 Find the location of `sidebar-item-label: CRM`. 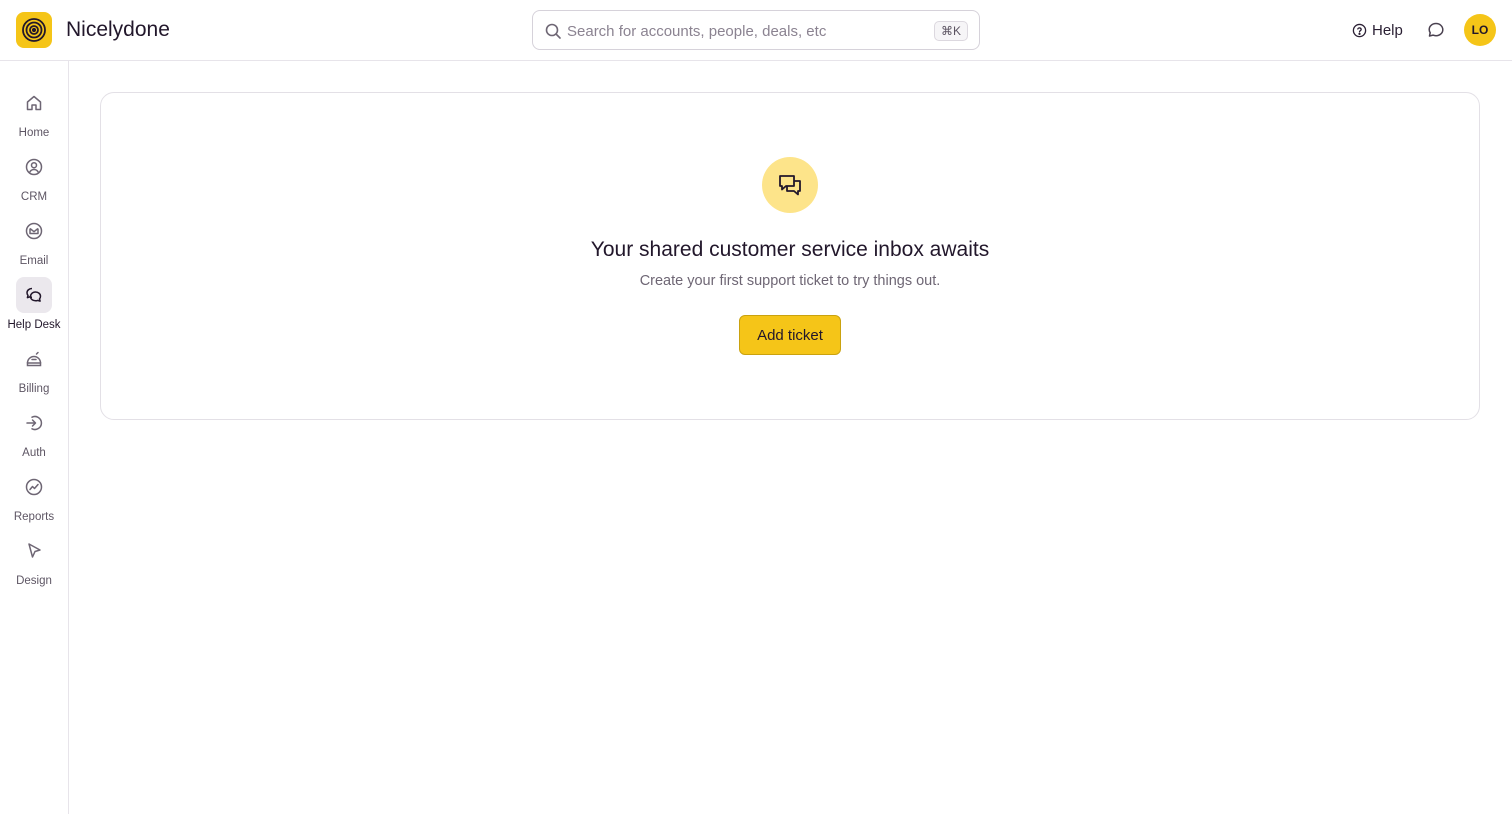

sidebar-item-label: CRM is located at coordinates (34, 197).